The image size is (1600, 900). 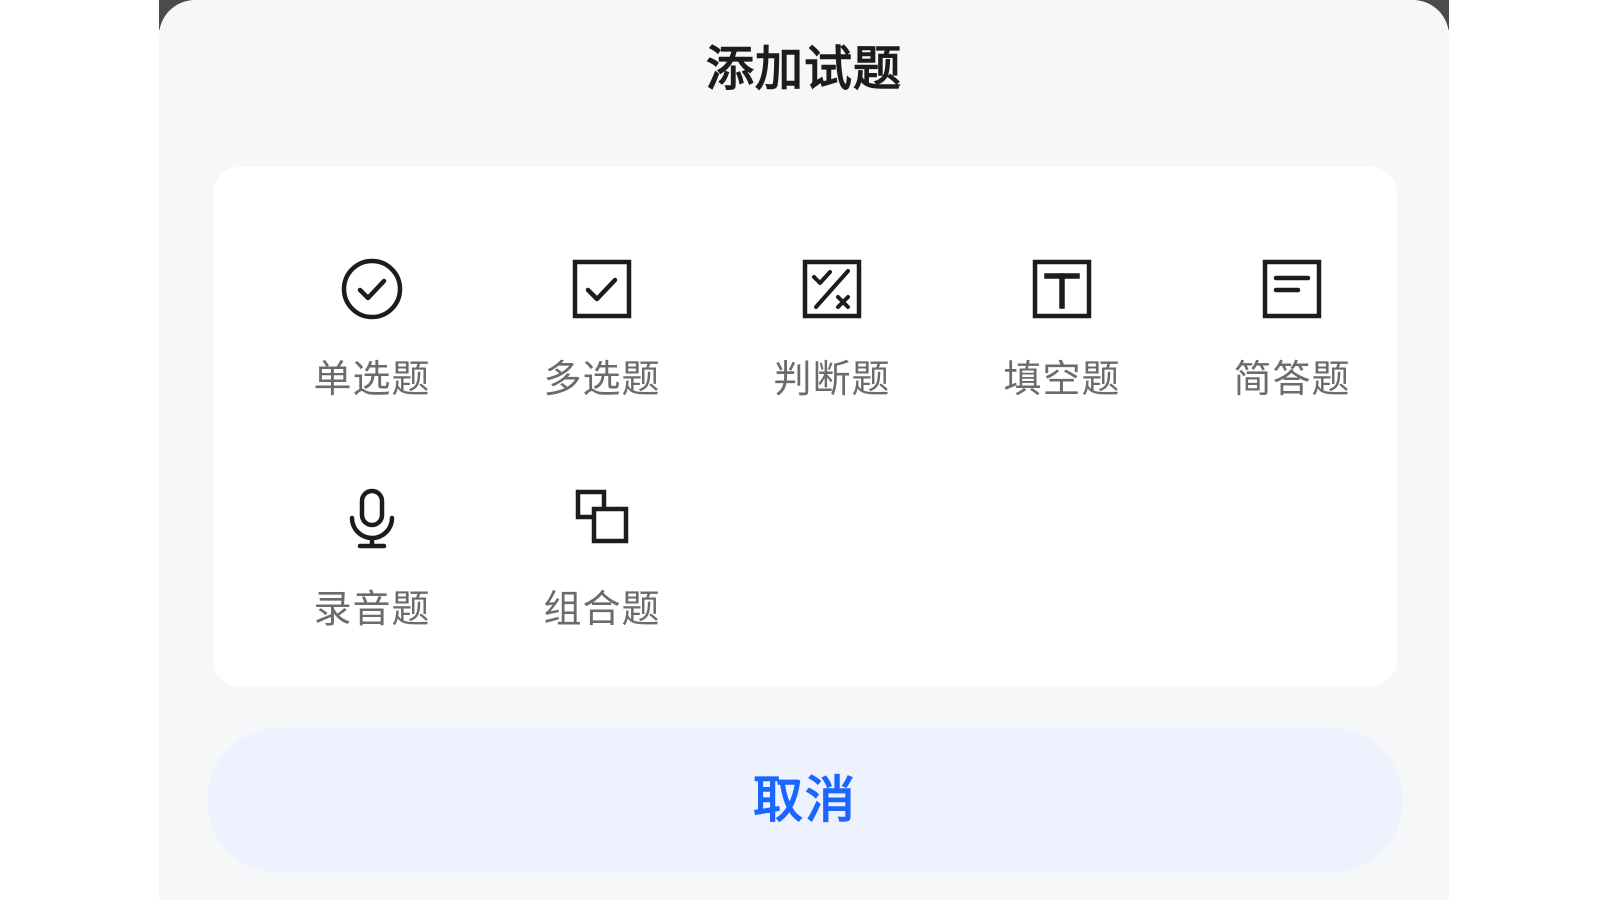 I want to click on true-false-icon, so click(x=832, y=289).